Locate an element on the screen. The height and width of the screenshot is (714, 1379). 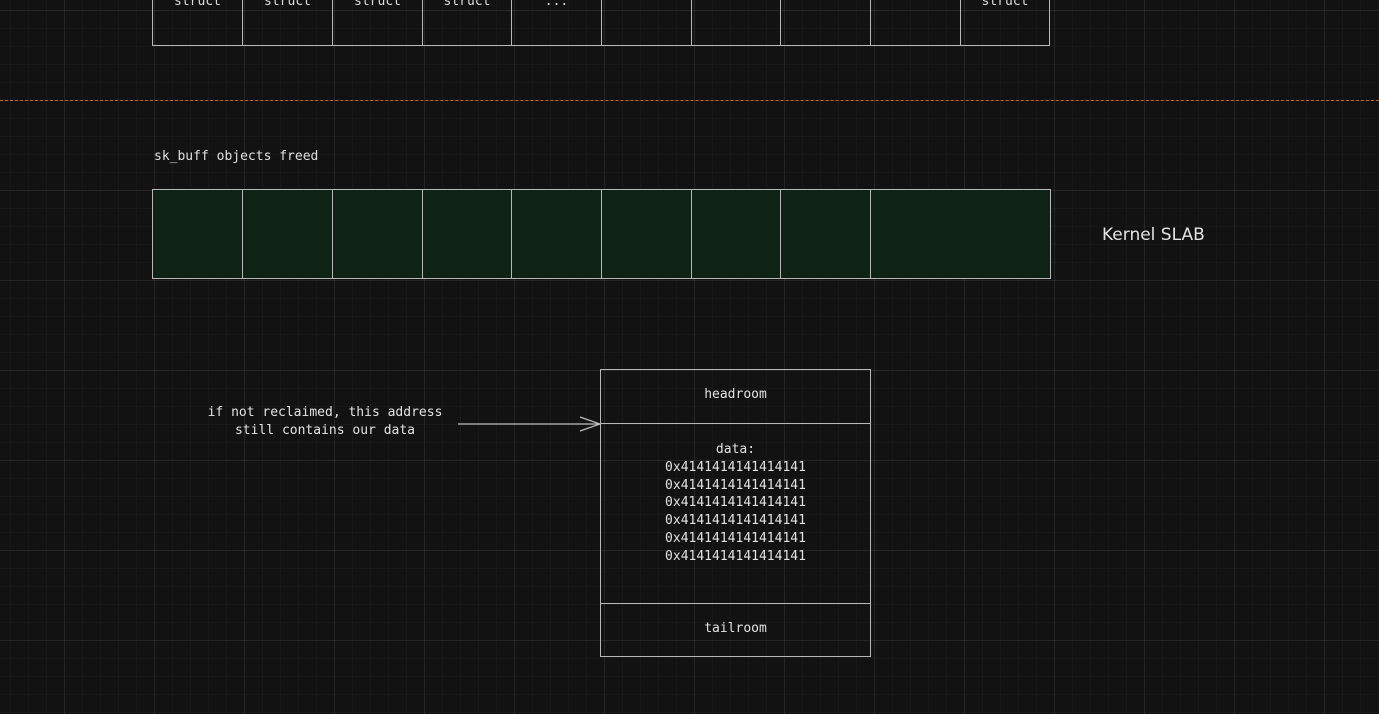
headroom-section: headroom is located at coordinates (735, 397).